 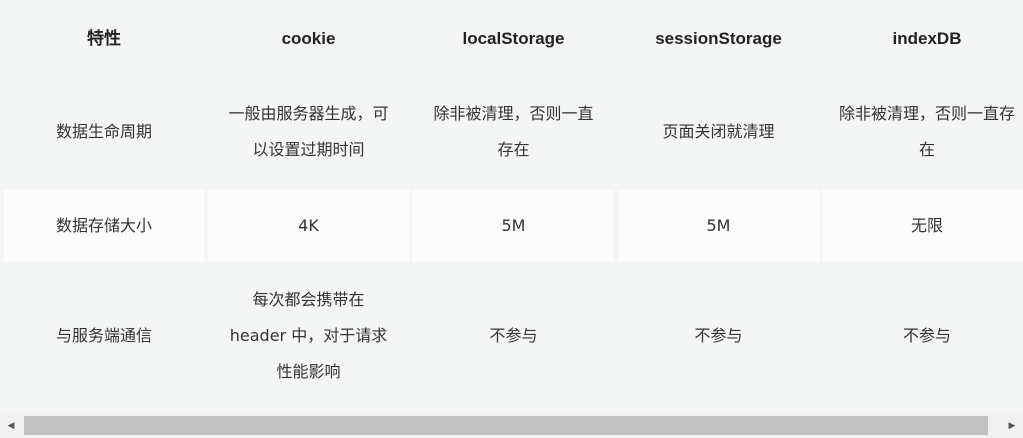 I want to click on cell-cookie-lifecycle: 一般由服务器生成，可以设置过期时间, so click(x=308, y=132).